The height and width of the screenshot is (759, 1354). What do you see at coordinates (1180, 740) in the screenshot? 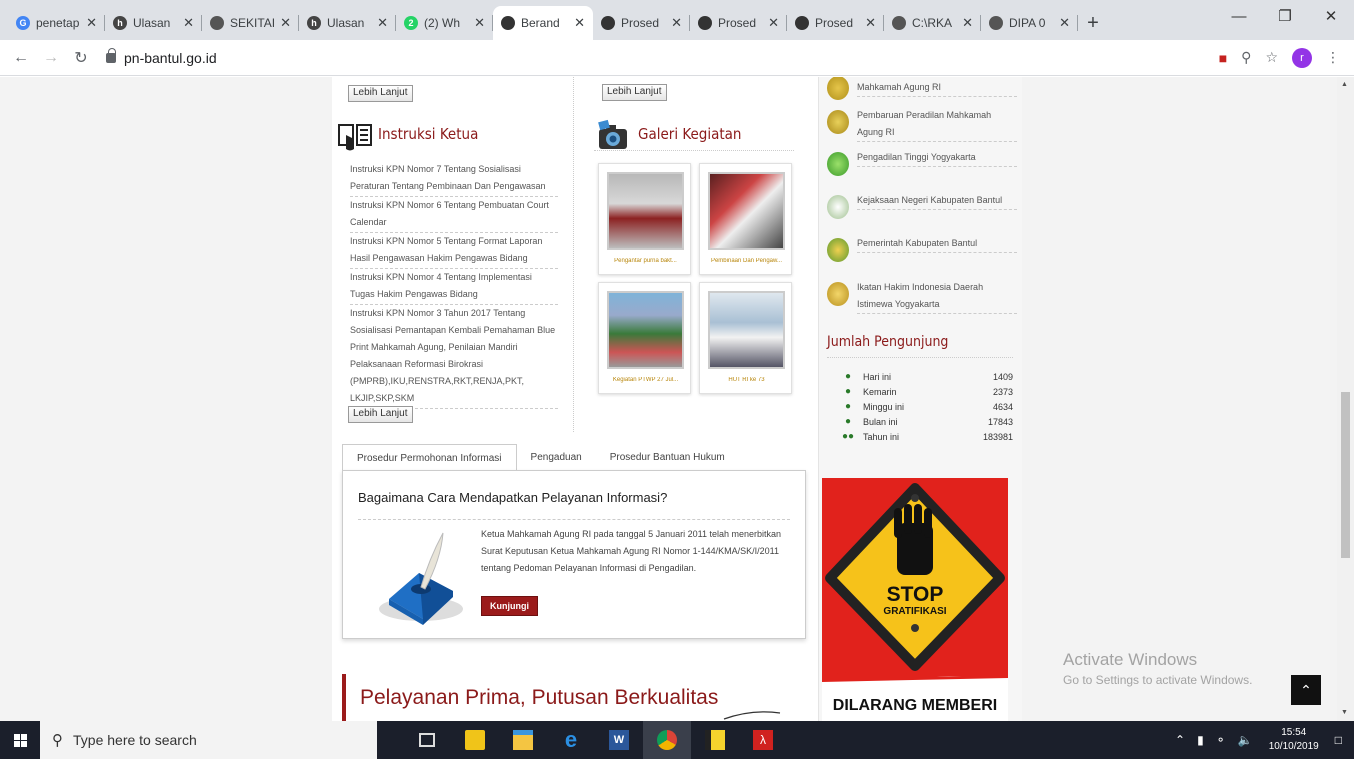
I see `tray-chevron-icon: ⌃` at bounding box center [1180, 740].